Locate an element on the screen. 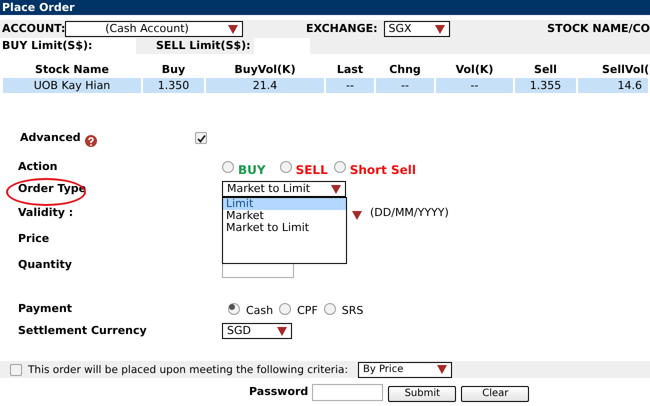  advanced-label: Advanced is located at coordinates (50, 138).